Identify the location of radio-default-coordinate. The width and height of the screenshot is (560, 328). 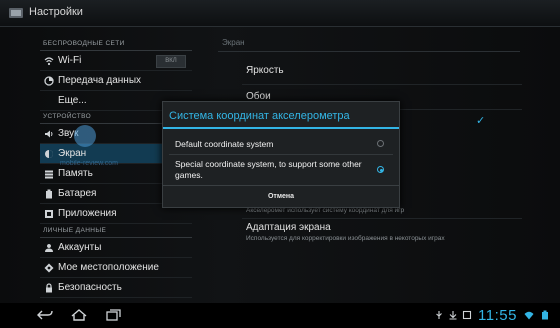
(380, 143).